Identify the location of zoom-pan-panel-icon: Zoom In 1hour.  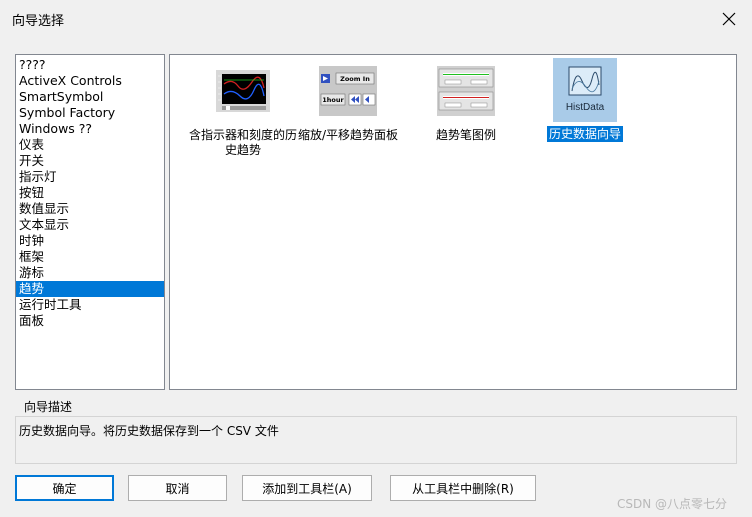
(348, 91).